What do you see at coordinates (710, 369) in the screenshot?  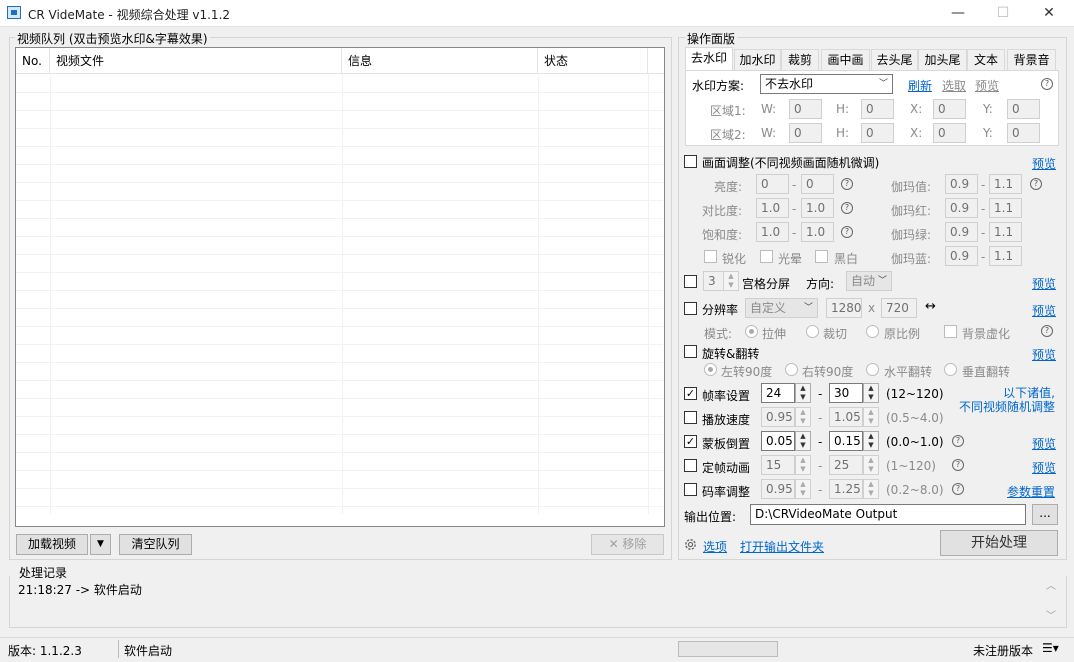 I see `left90-radio` at bounding box center [710, 369].